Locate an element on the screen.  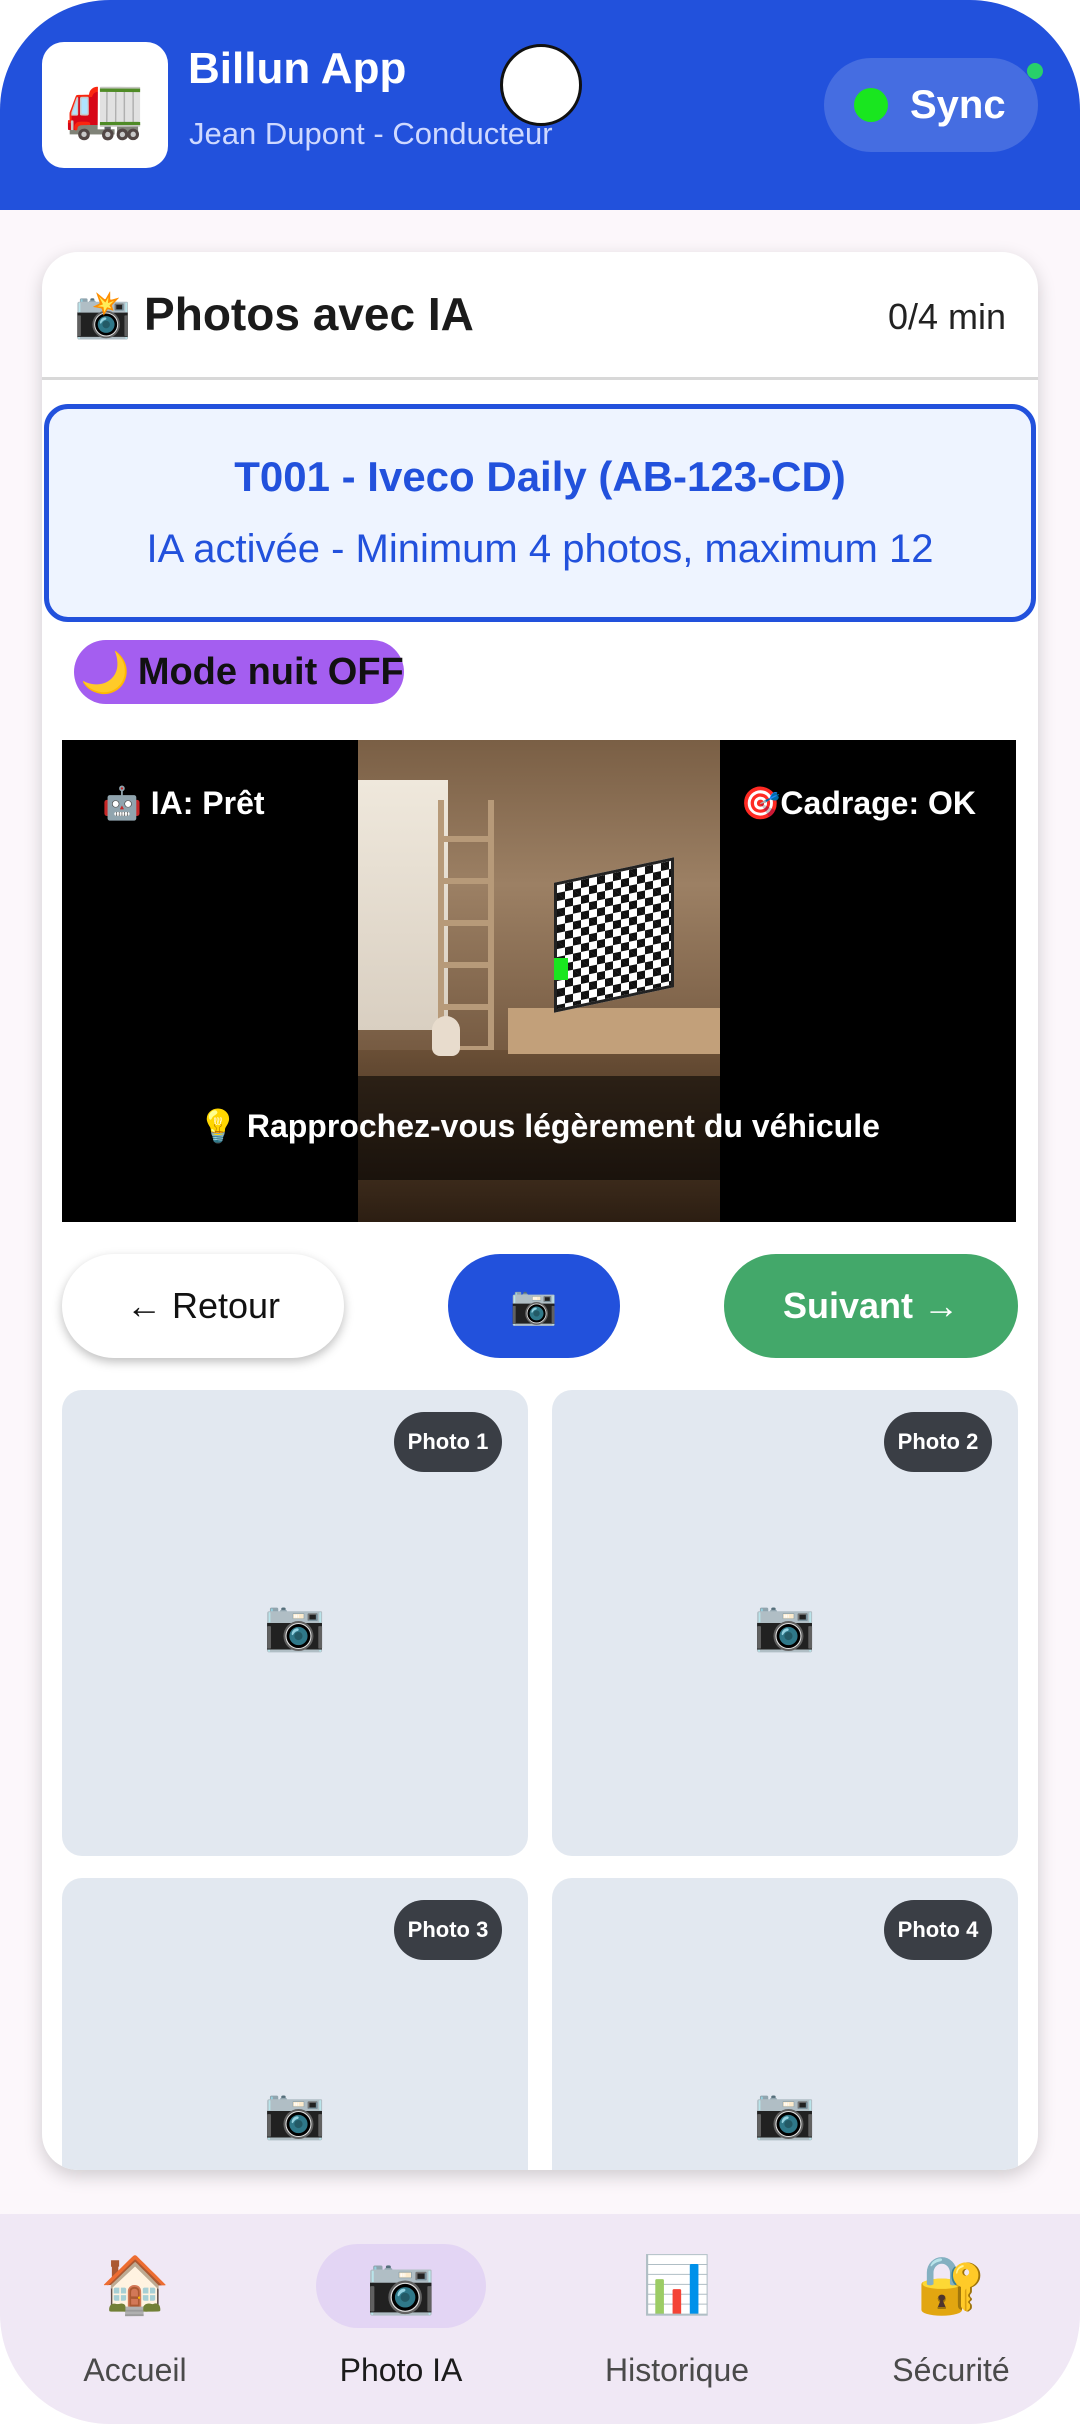
night-mode-label: Mode nuit OFF is located at coordinates (270, 671).